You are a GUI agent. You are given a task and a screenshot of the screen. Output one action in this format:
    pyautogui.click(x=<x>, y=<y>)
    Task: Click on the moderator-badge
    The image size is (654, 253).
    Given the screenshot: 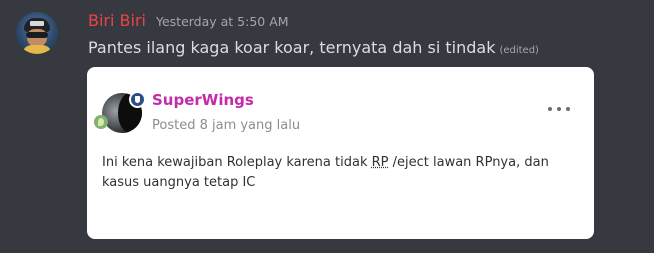 What is the action you would take?
    pyautogui.click(x=137, y=99)
    